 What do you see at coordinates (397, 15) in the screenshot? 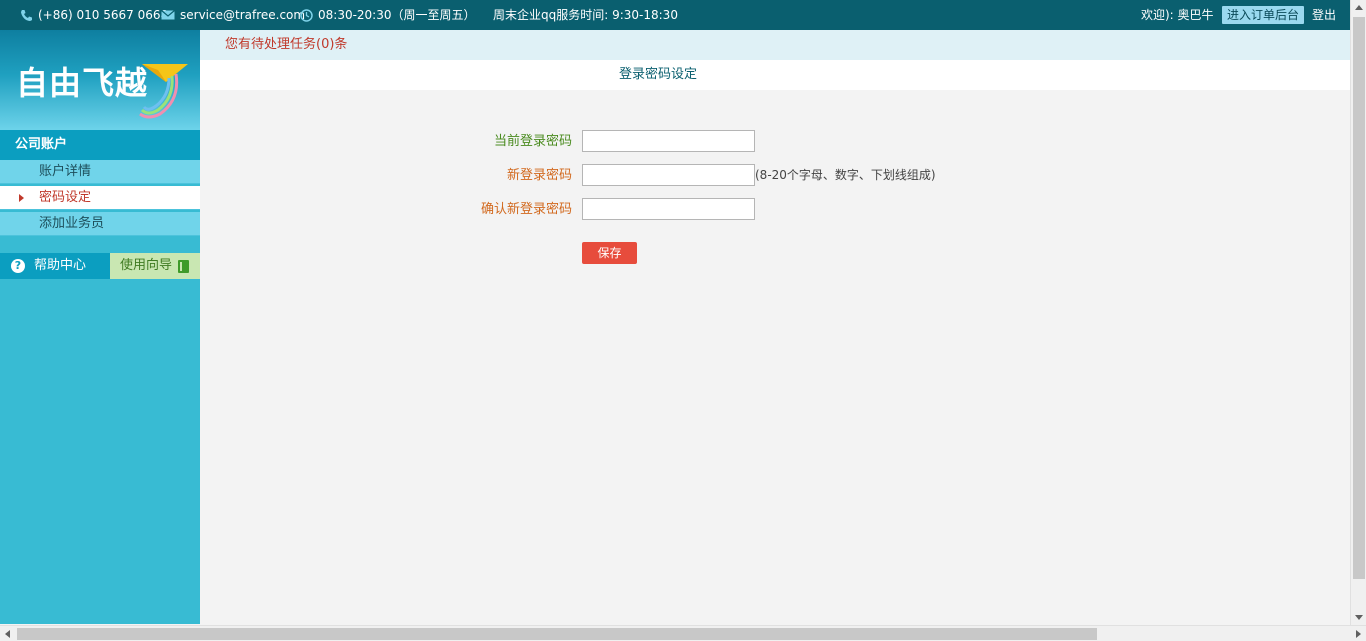
I see `hours-text: 08:30-20:30（周一至周五）` at bounding box center [397, 15].